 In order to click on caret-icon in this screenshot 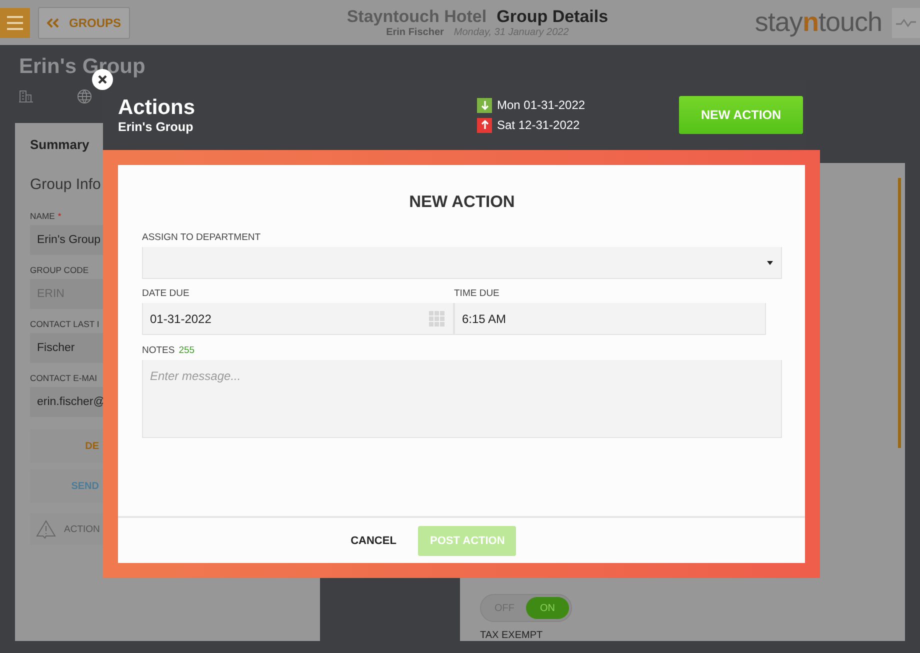, I will do `click(770, 262)`.